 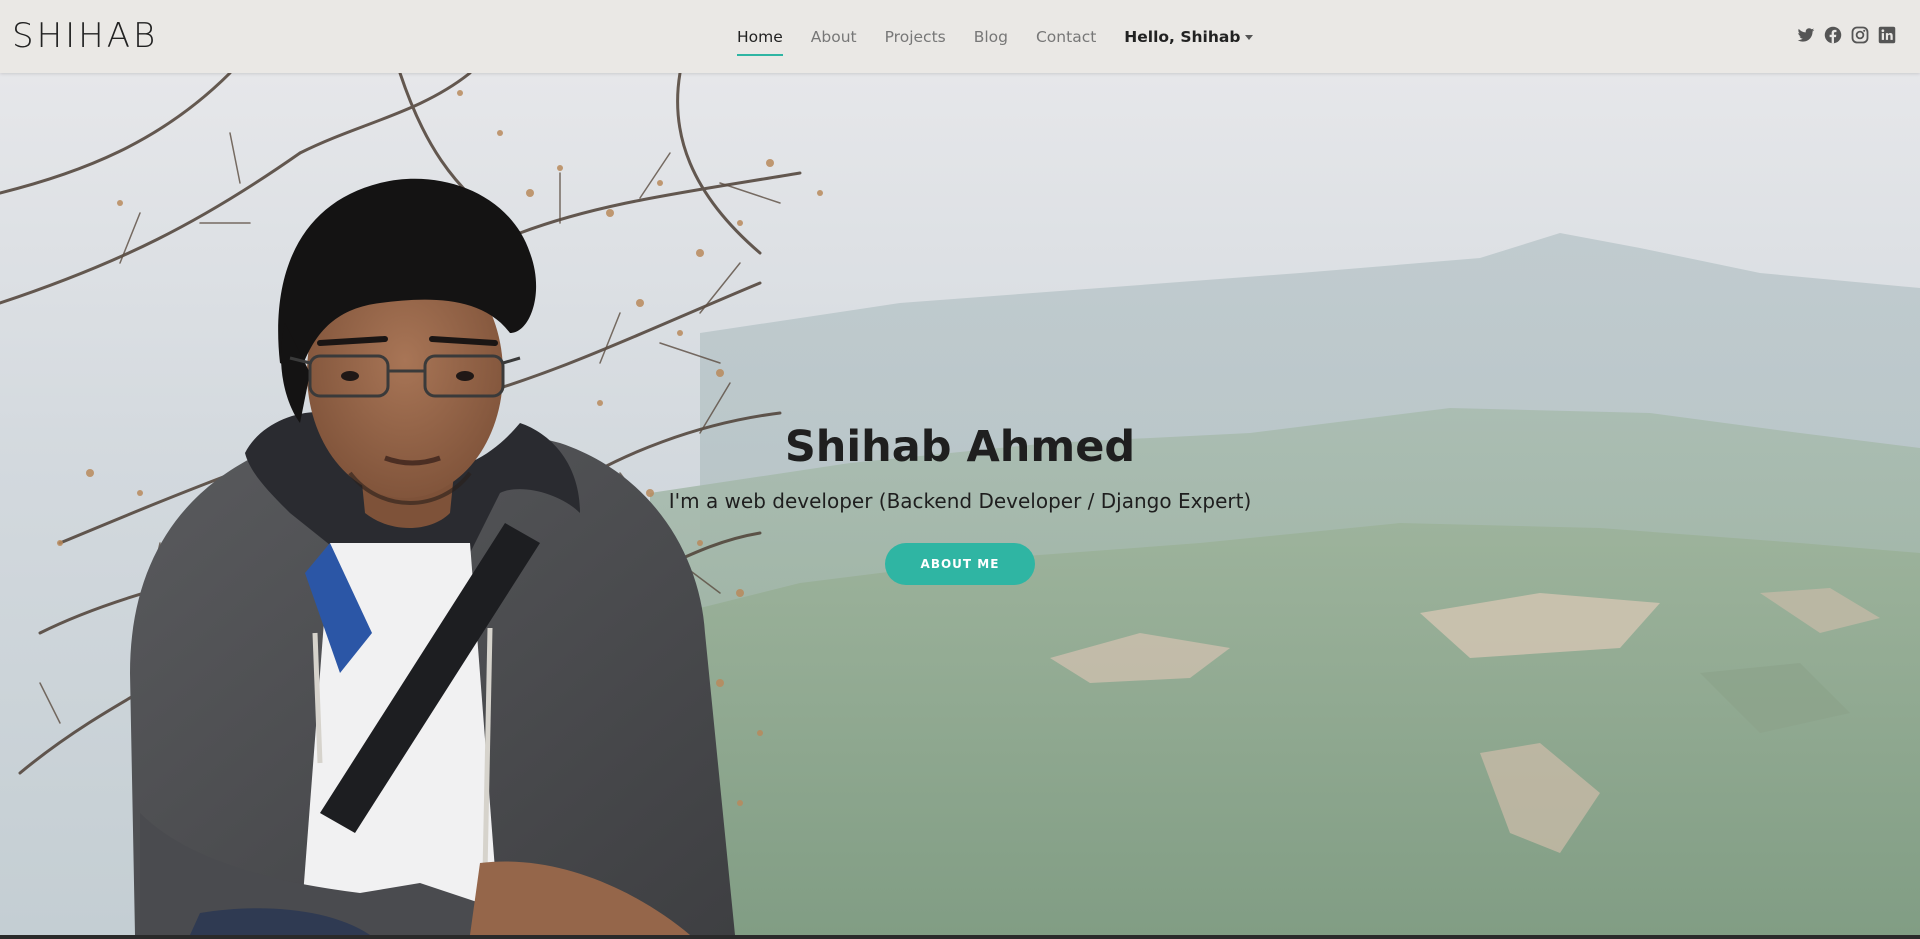 What do you see at coordinates (1182, 36) in the screenshot?
I see `user-menu-label: Hello, Shihab` at bounding box center [1182, 36].